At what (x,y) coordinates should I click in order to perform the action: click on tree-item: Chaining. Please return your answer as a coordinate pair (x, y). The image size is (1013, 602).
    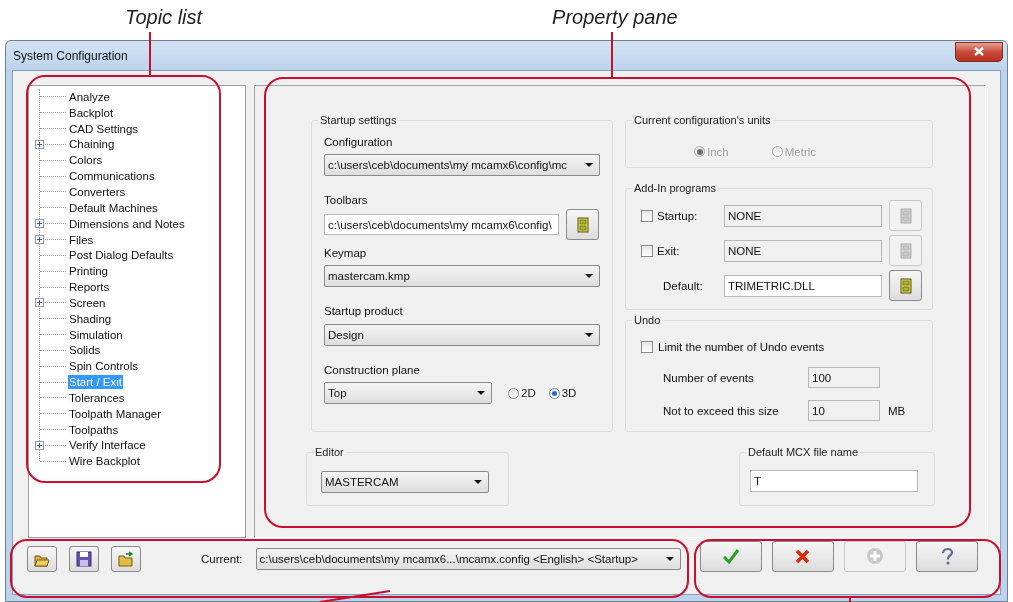
    Looking at the image, I should click on (92, 144).